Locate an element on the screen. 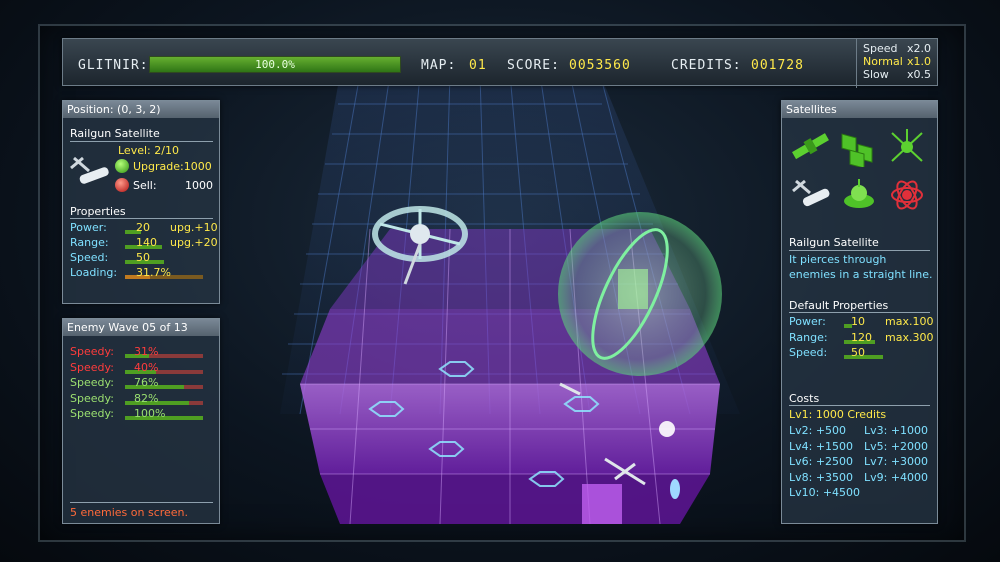  property-row: Speed: 50 is located at coordinates (142, 258).